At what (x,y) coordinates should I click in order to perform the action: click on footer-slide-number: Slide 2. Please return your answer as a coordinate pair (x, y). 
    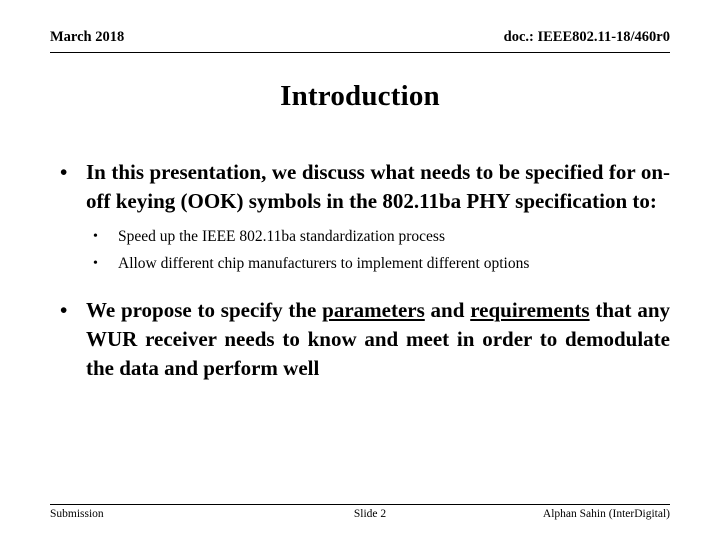
    Looking at the image, I should click on (370, 514).